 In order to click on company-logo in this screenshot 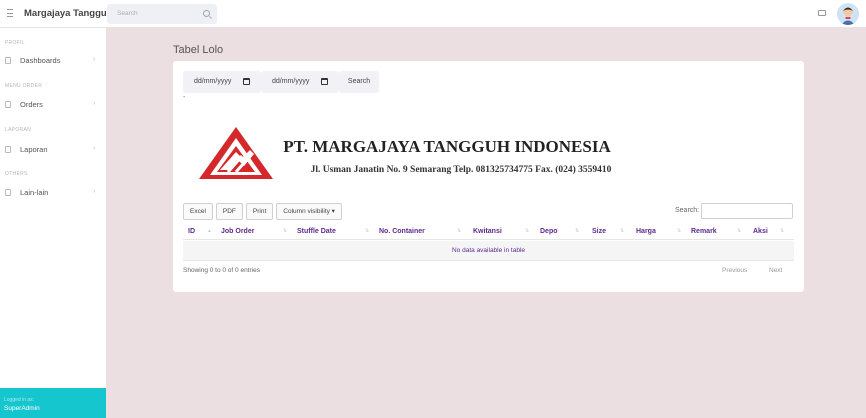, I will do `click(236, 153)`.